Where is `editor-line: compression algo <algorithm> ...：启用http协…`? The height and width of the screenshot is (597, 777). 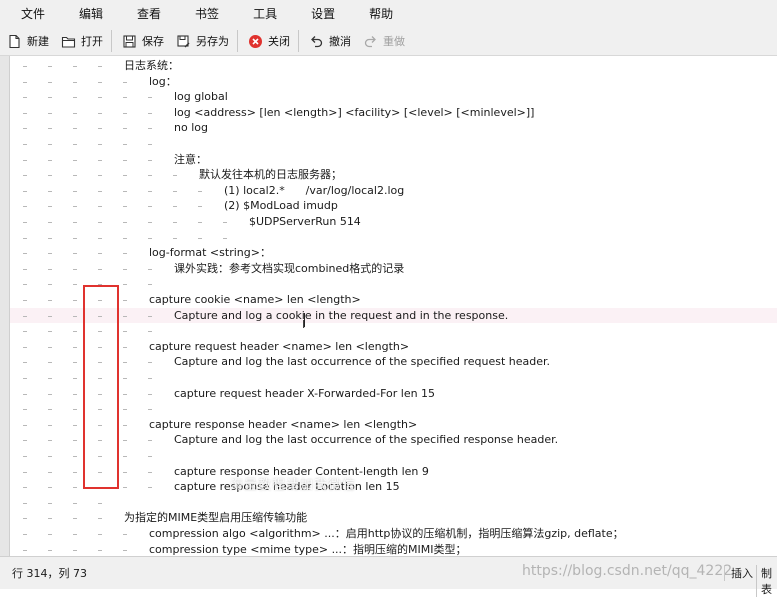 editor-line: compression algo <algorithm> ...：启用http协… is located at coordinates (393, 534).